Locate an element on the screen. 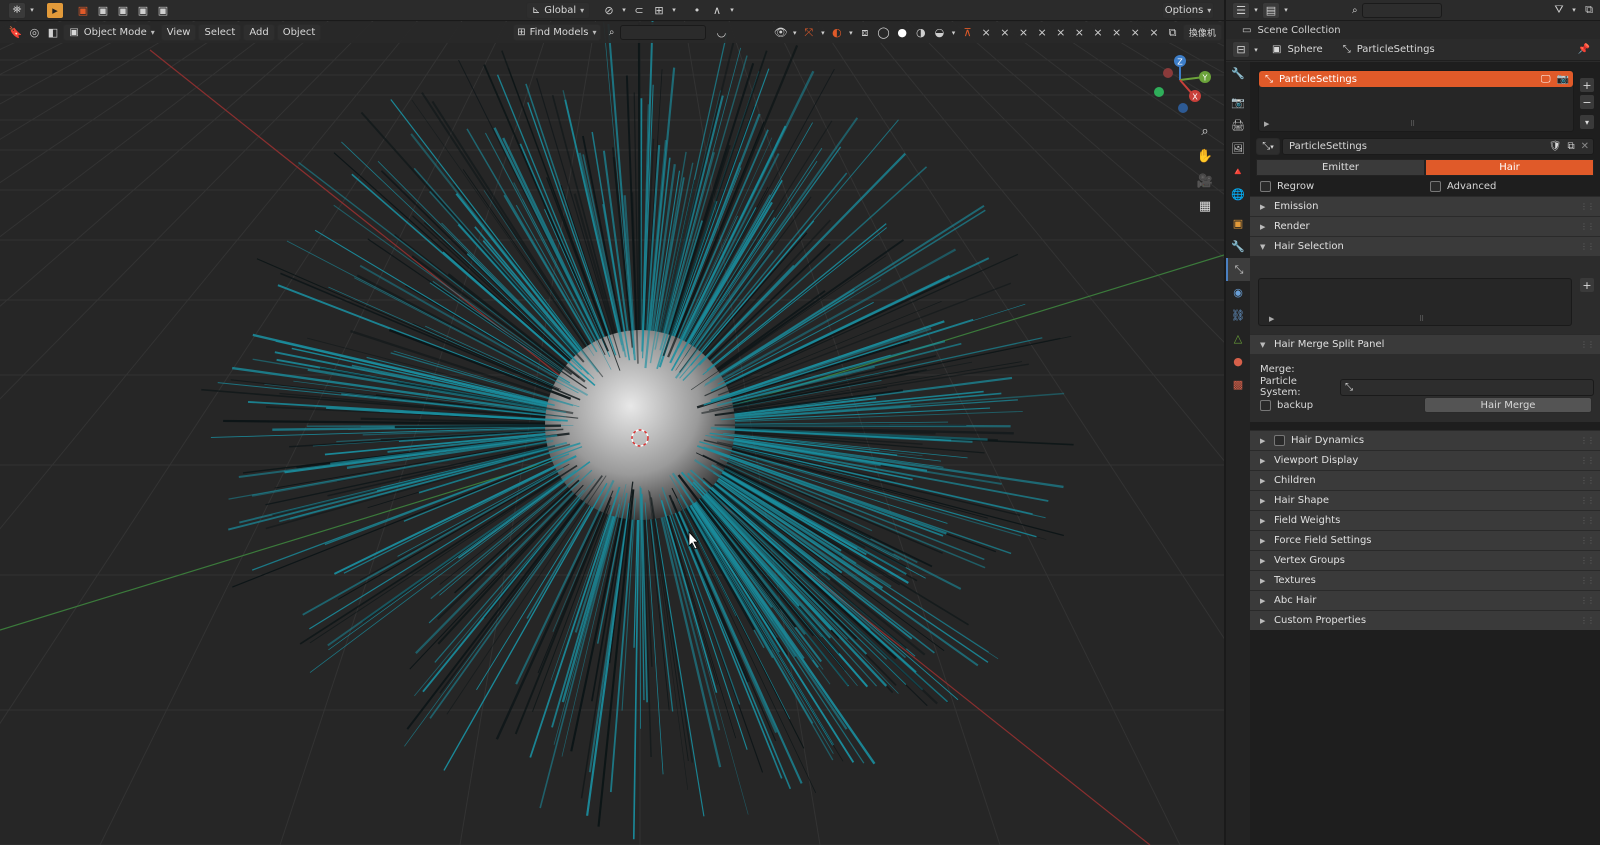 This screenshot has height=845, width=1600. outliner-scene-collection-row: ▭ Scene Collection is located at coordinates (1413, 30).